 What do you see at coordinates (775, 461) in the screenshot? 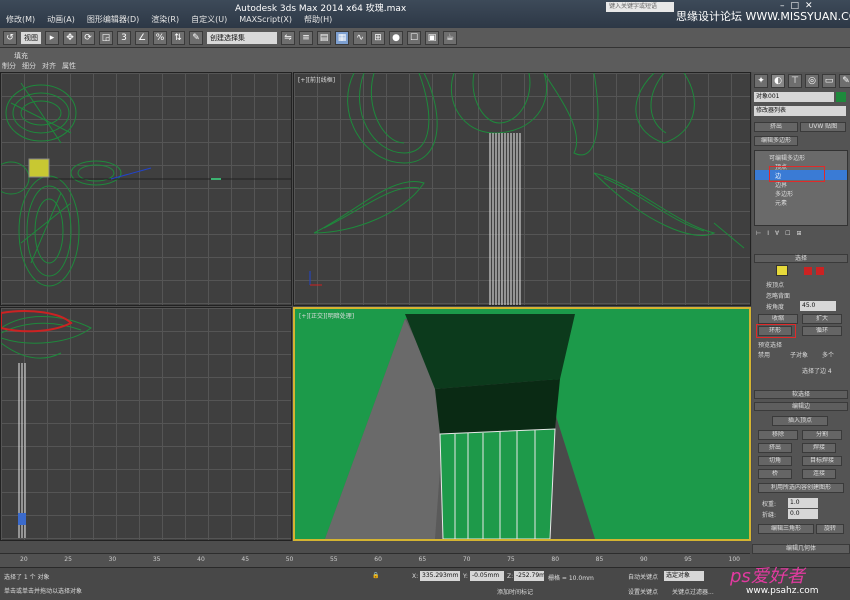
I see `chamfer-button: 切角` at bounding box center [775, 461].